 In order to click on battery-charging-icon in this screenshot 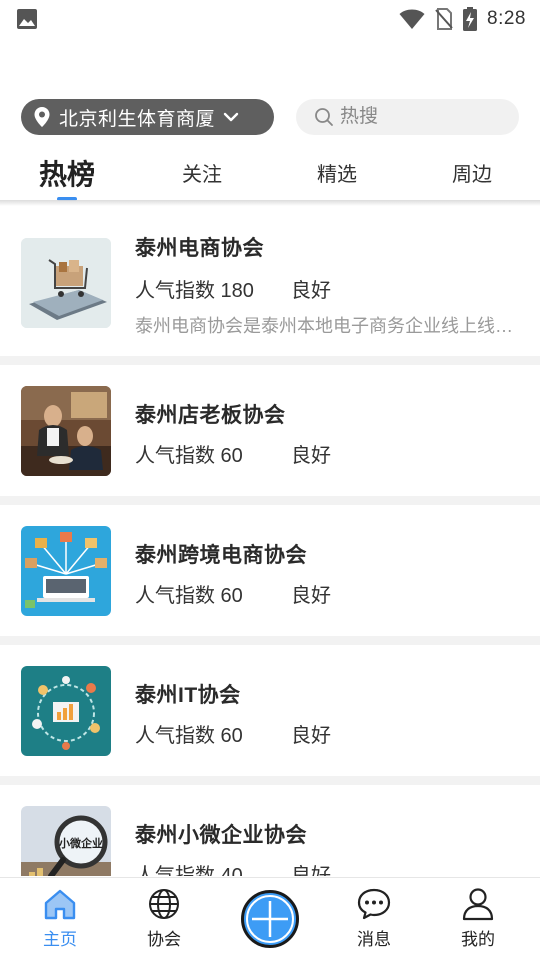, I will do `click(470, 19)`.